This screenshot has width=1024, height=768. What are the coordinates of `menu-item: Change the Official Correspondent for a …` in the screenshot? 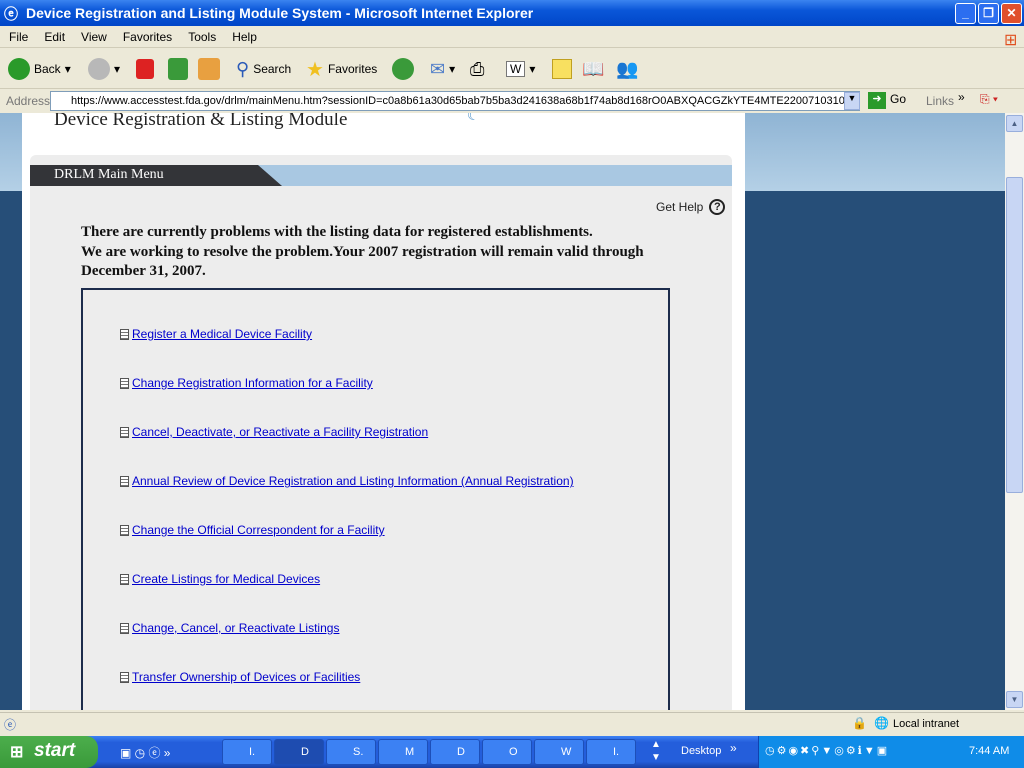 It's located at (252, 530).